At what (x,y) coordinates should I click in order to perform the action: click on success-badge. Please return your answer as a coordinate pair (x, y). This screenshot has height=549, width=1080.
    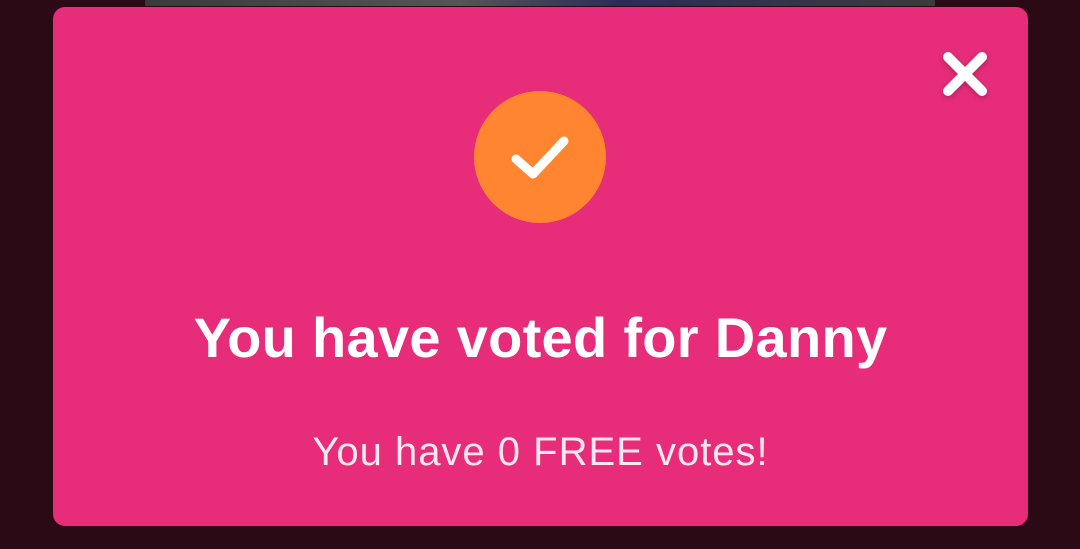
    Looking at the image, I should click on (540, 157).